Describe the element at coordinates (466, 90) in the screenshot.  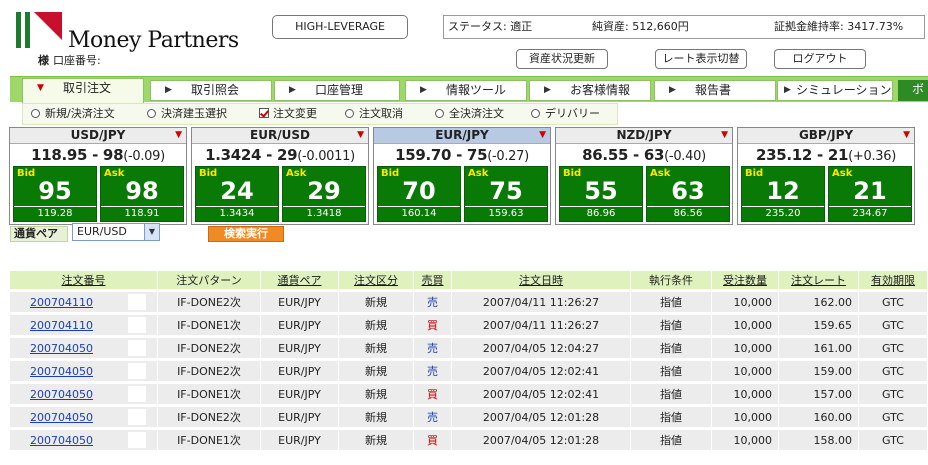
I see `tab-info-tools: ▶ 情報ツール` at that location.